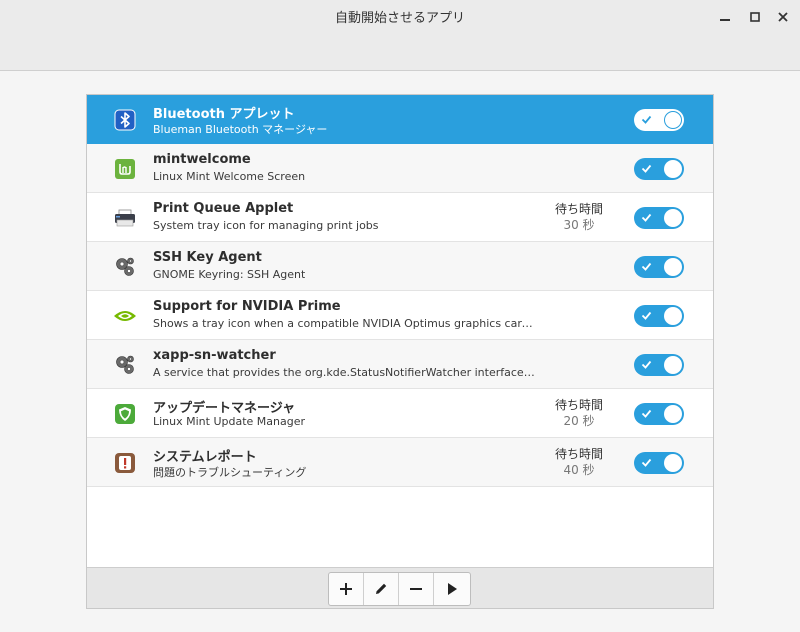 This screenshot has width=800, height=632. I want to click on app-name: Bluetooth アプレット, so click(224, 114).